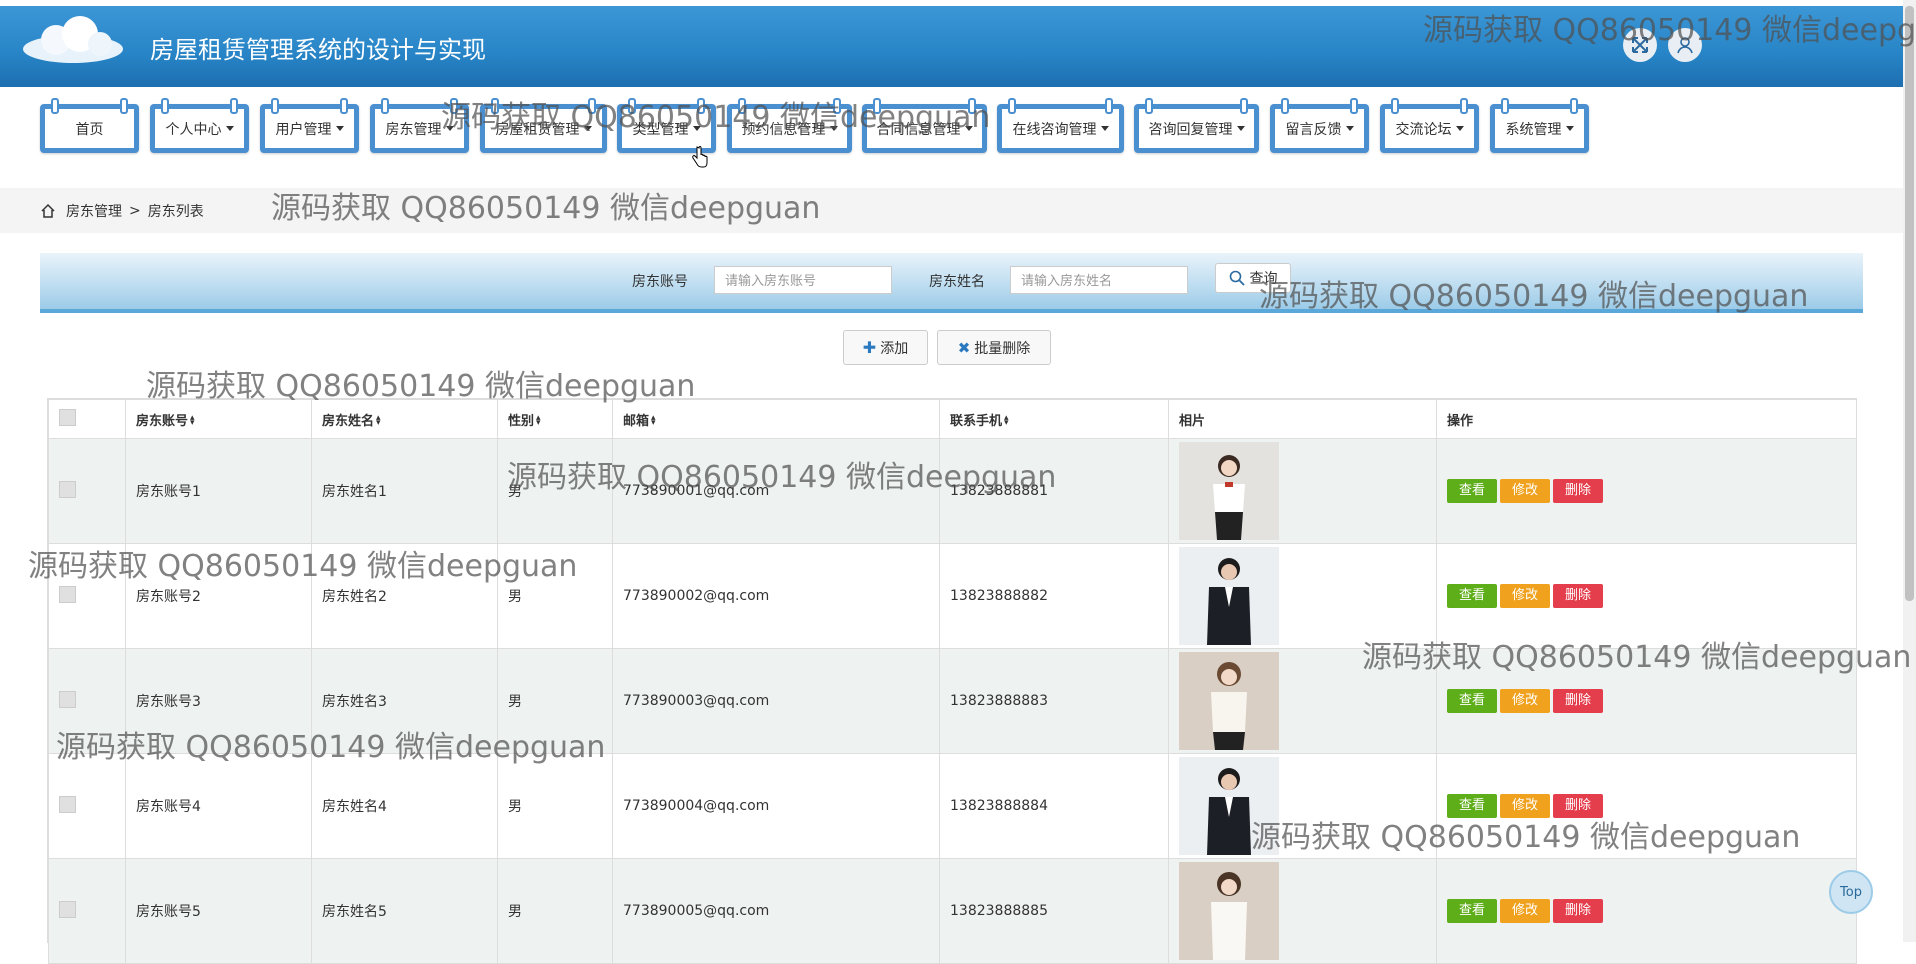 The image size is (1916, 964). Describe the element at coordinates (1054, 911) in the screenshot. I see `cell-phone: 13823888885` at that location.